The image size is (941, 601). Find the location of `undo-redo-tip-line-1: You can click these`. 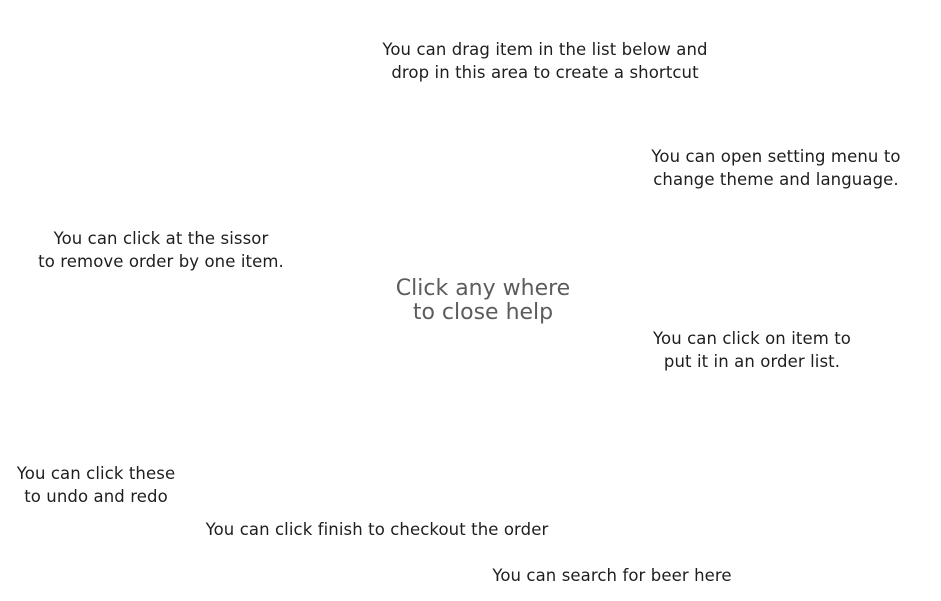

undo-redo-tip-line-1: You can click these is located at coordinates (96, 473).